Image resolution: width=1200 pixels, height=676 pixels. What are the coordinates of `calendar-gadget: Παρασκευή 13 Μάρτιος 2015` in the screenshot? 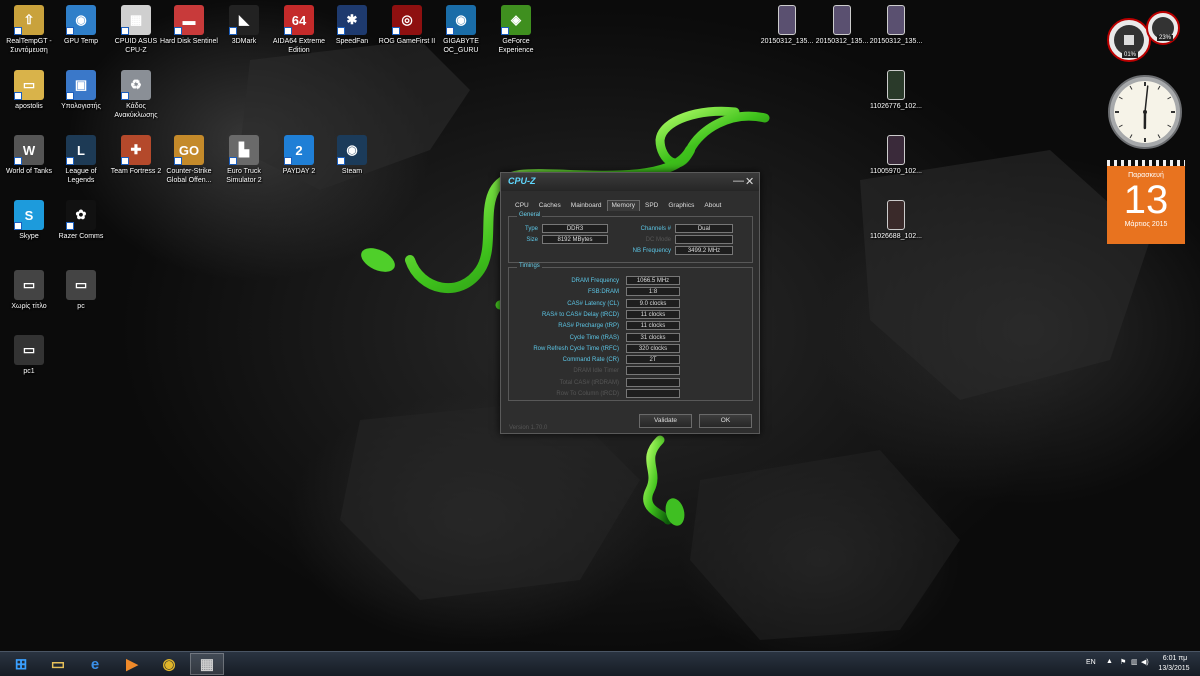 It's located at (1146, 202).